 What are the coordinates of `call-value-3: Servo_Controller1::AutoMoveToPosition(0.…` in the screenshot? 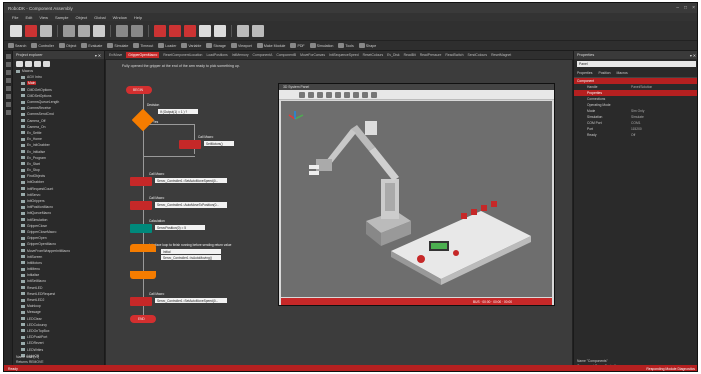 It's located at (191, 205).